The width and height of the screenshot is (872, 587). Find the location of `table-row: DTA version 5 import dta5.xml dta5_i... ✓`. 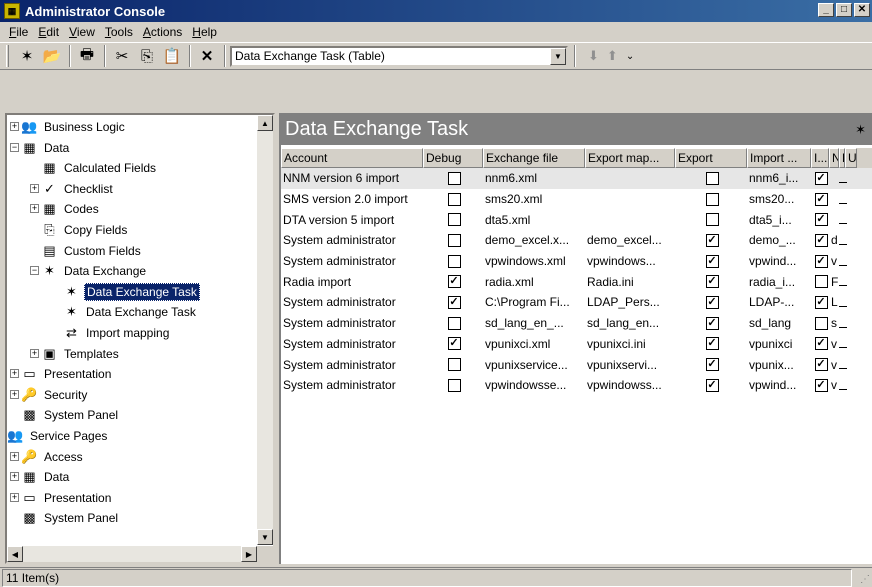

table-row: DTA version 5 import dta5.xml dta5_i... ✓ is located at coordinates (576, 219).